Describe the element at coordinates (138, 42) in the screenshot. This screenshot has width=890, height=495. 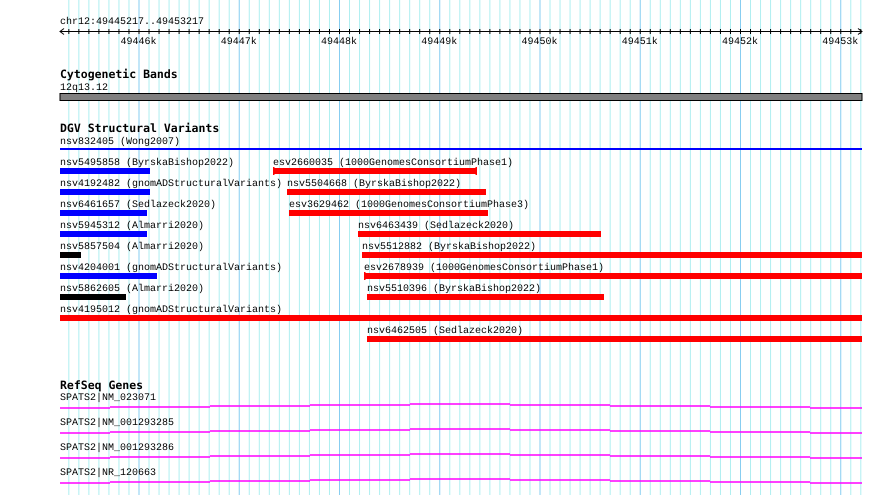
I see `ruler-label: 49446k` at that location.